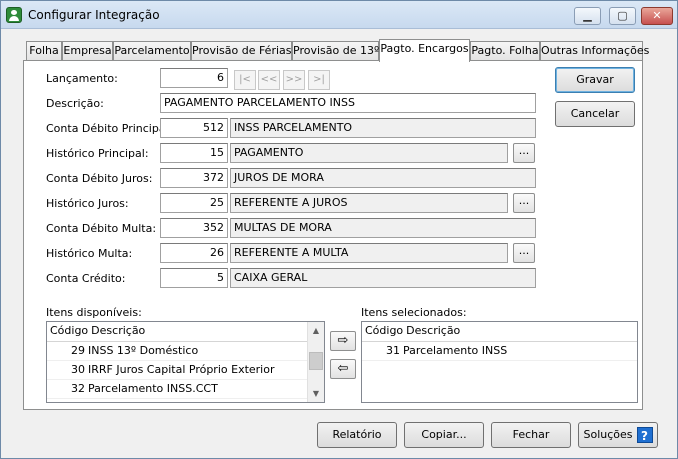 This screenshot has width=678, height=459. Describe the element at coordinates (369, 153) in the screenshot. I see `historico-principal-desc: PAGAMENTO` at that location.